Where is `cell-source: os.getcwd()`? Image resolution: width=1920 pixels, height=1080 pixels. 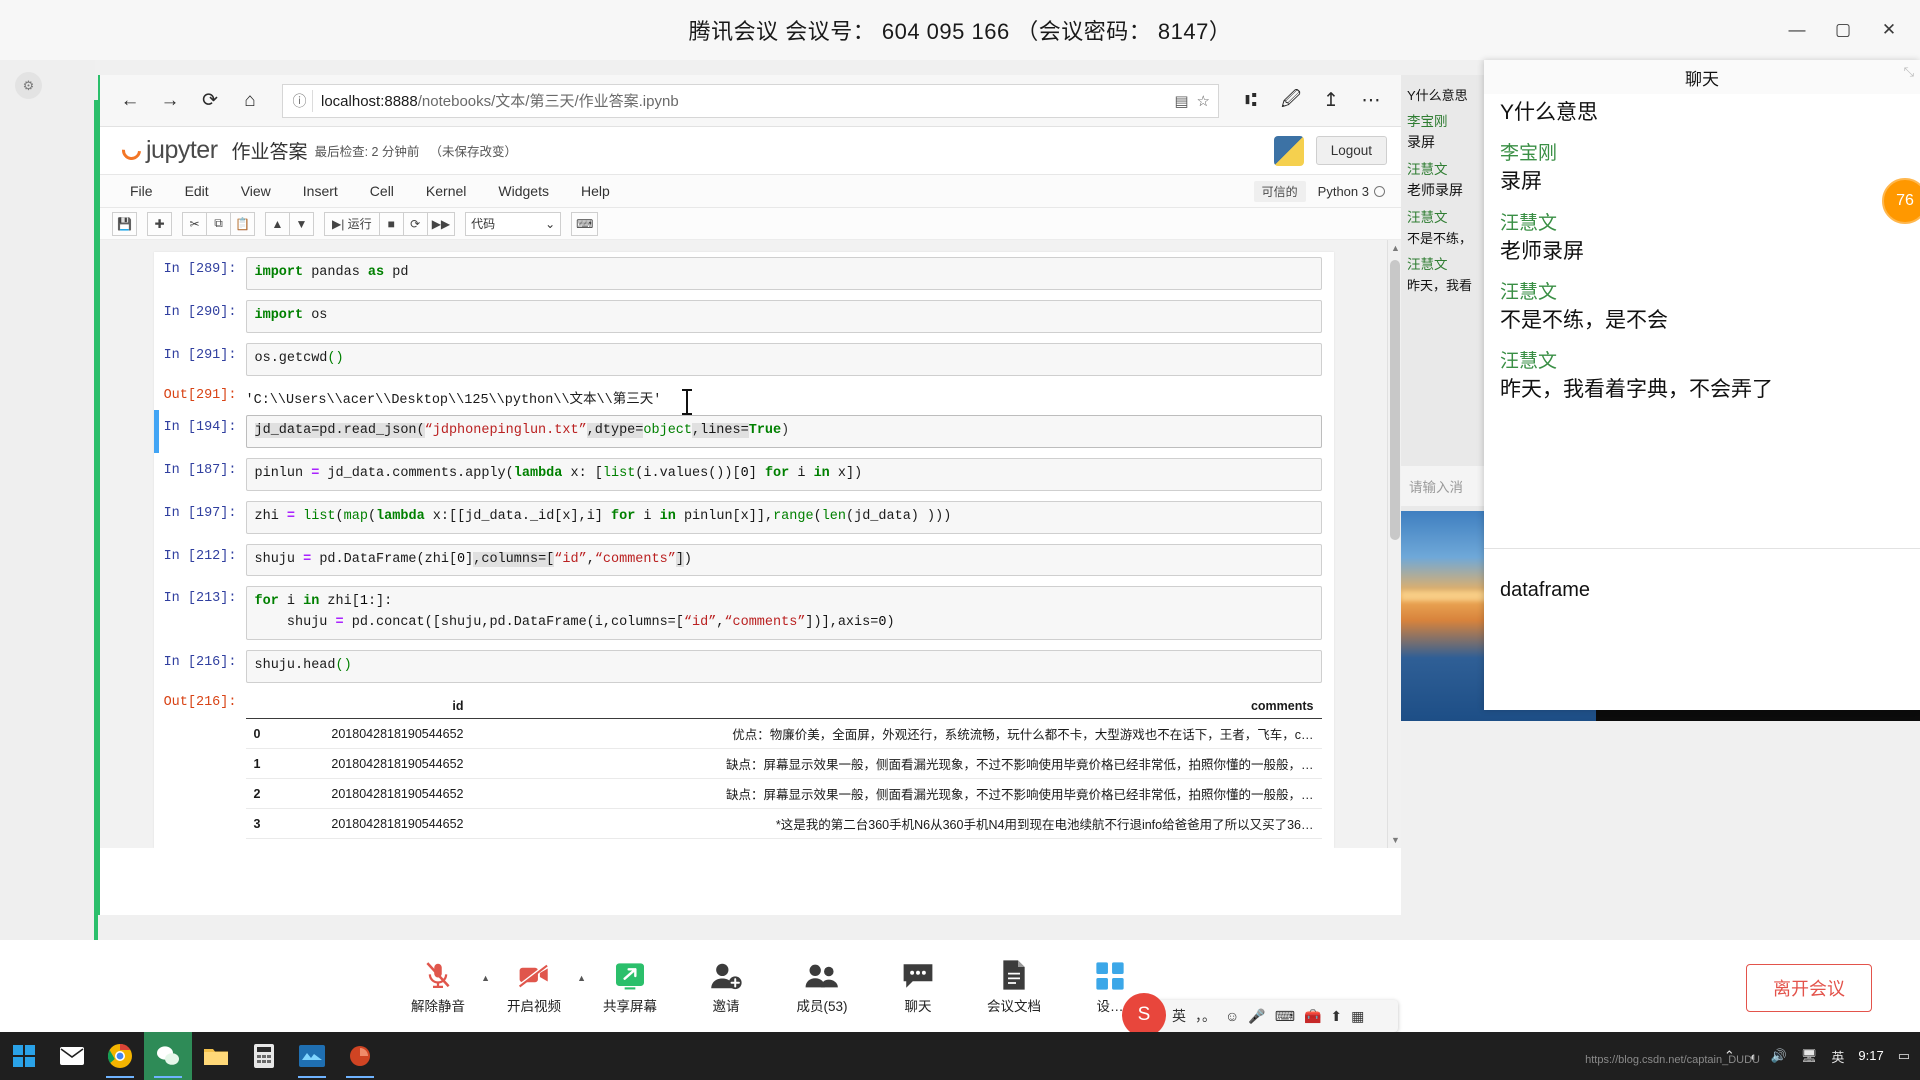
cell-source: os.getcwd() is located at coordinates (783, 359).